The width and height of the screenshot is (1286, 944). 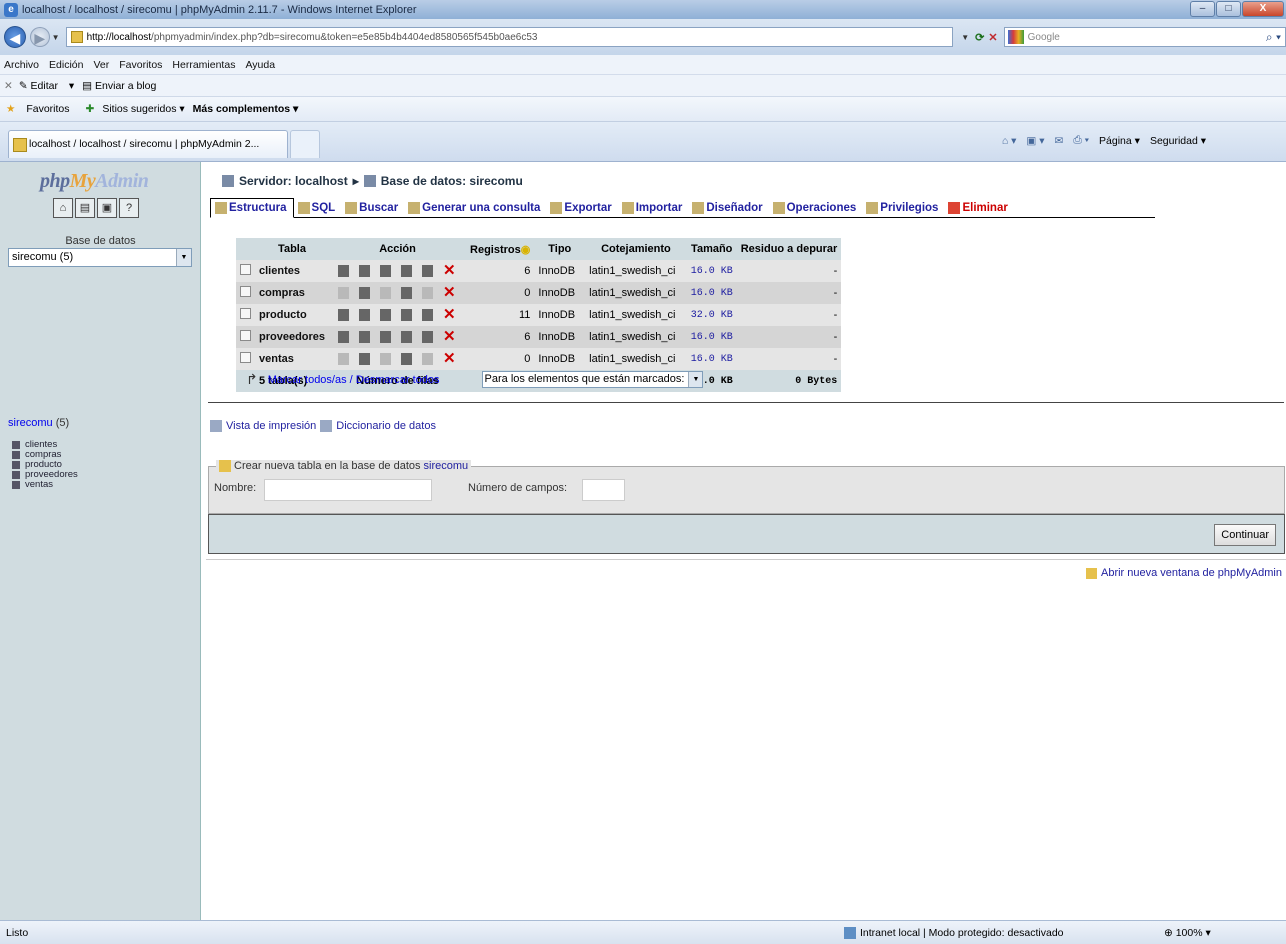 I want to click on table-name-link: clientes, so click(x=292, y=271).